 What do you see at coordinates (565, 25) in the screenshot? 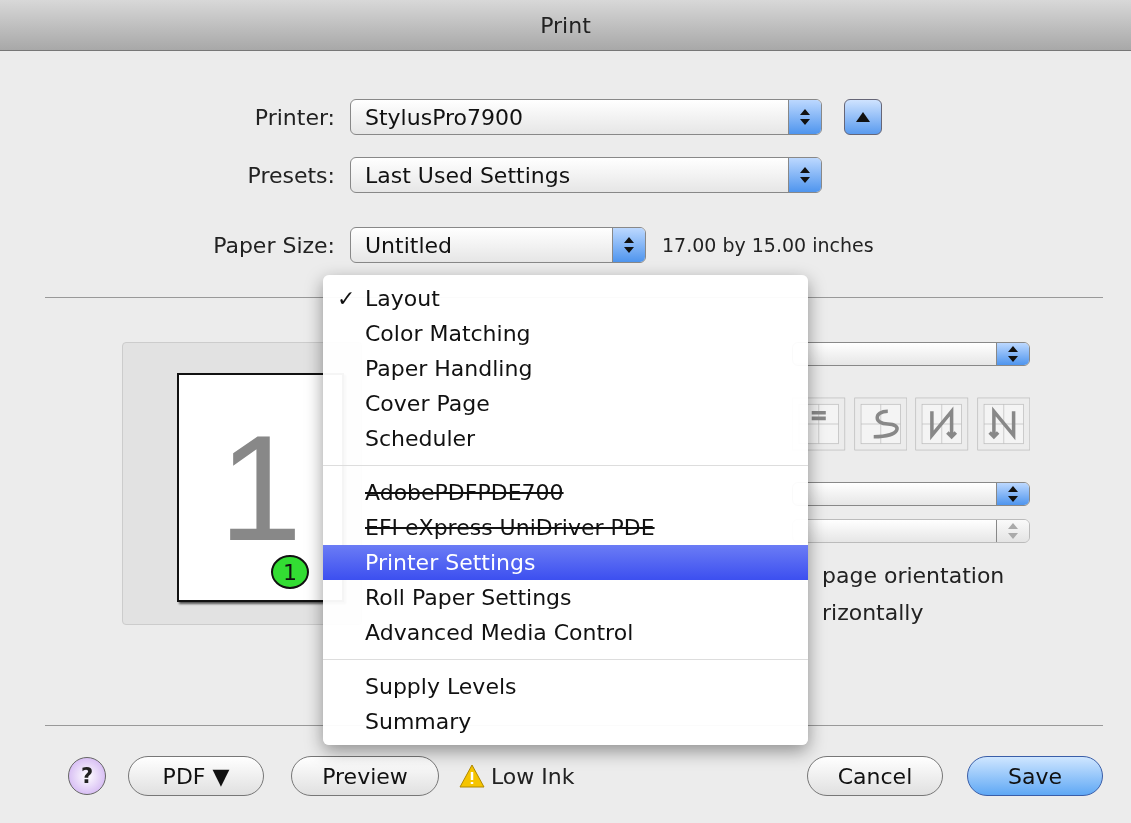
I see `window-title: Print` at bounding box center [565, 25].